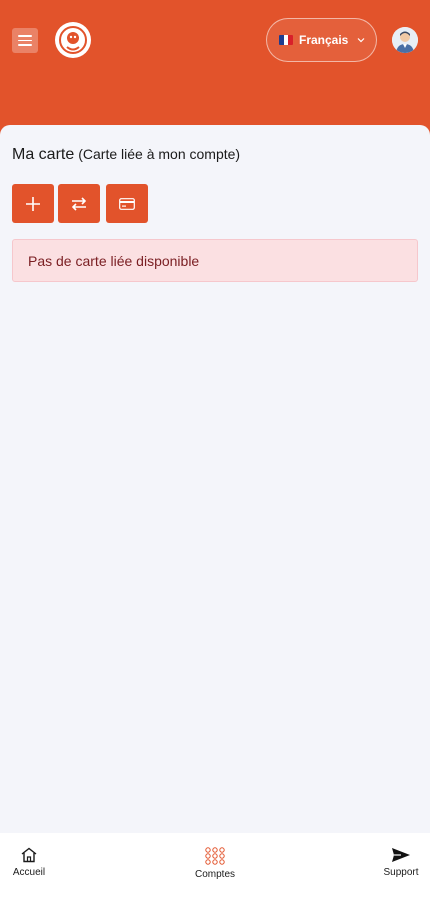 The height and width of the screenshot is (900, 430). What do you see at coordinates (401, 872) in the screenshot?
I see `nav-label-support: Support` at bounding box center [401, 872].